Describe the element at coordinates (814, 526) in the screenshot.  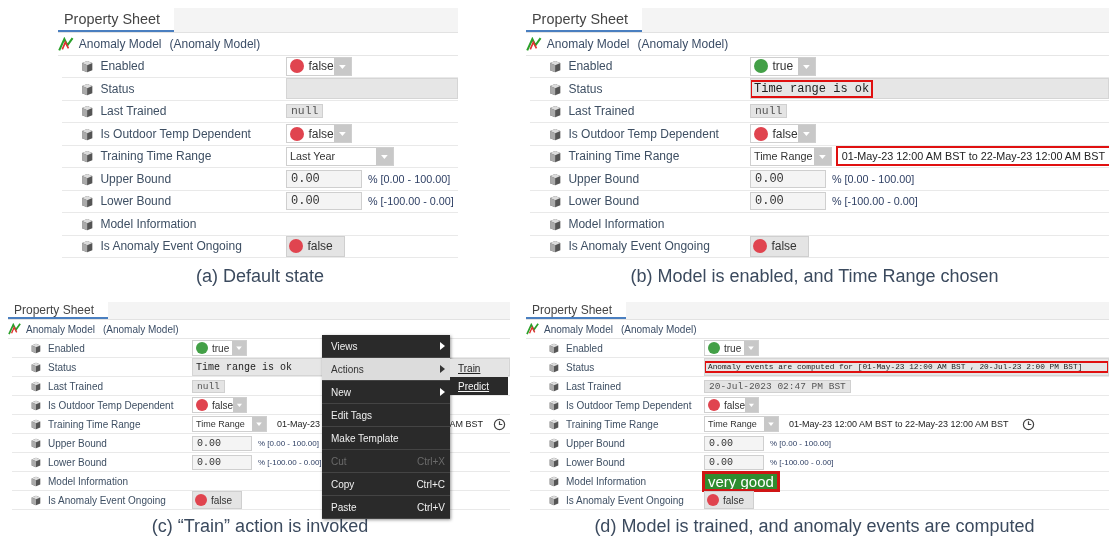
I see `figure-caption: (d) Model is trained, and anomaly events are computed` at that location.